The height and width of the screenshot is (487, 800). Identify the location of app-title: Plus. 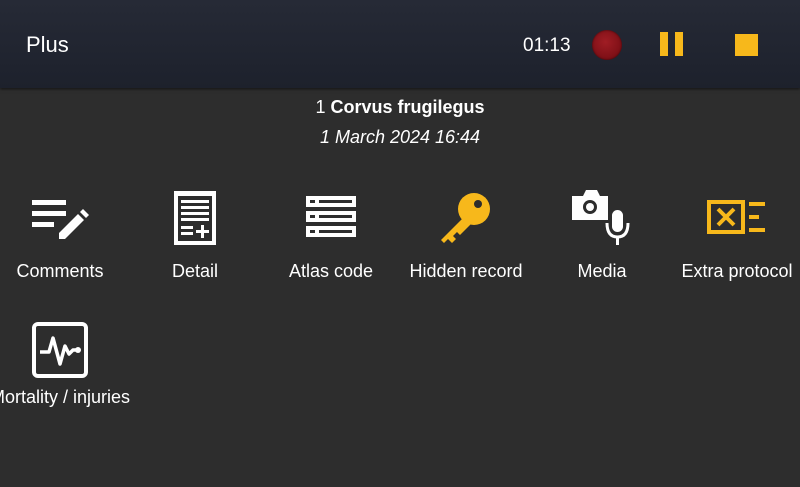
(47, 44).